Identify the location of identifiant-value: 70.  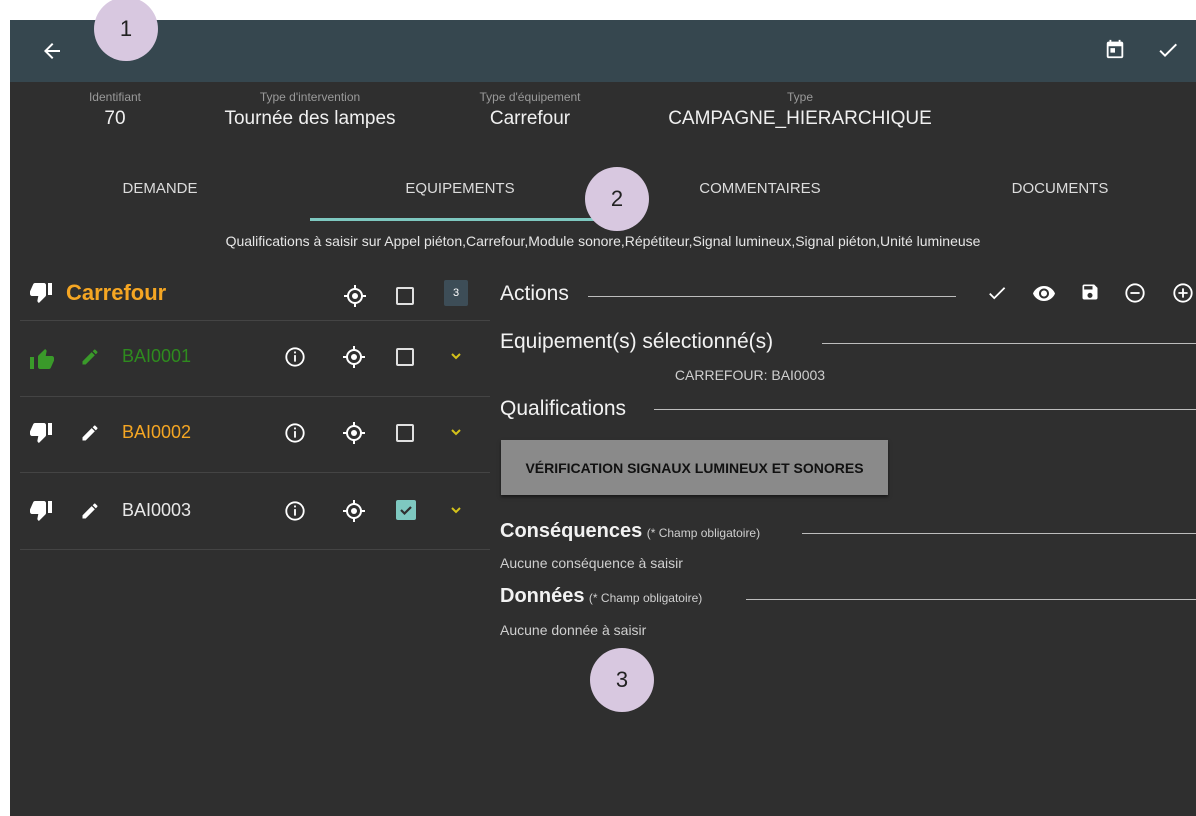
(115, 118).